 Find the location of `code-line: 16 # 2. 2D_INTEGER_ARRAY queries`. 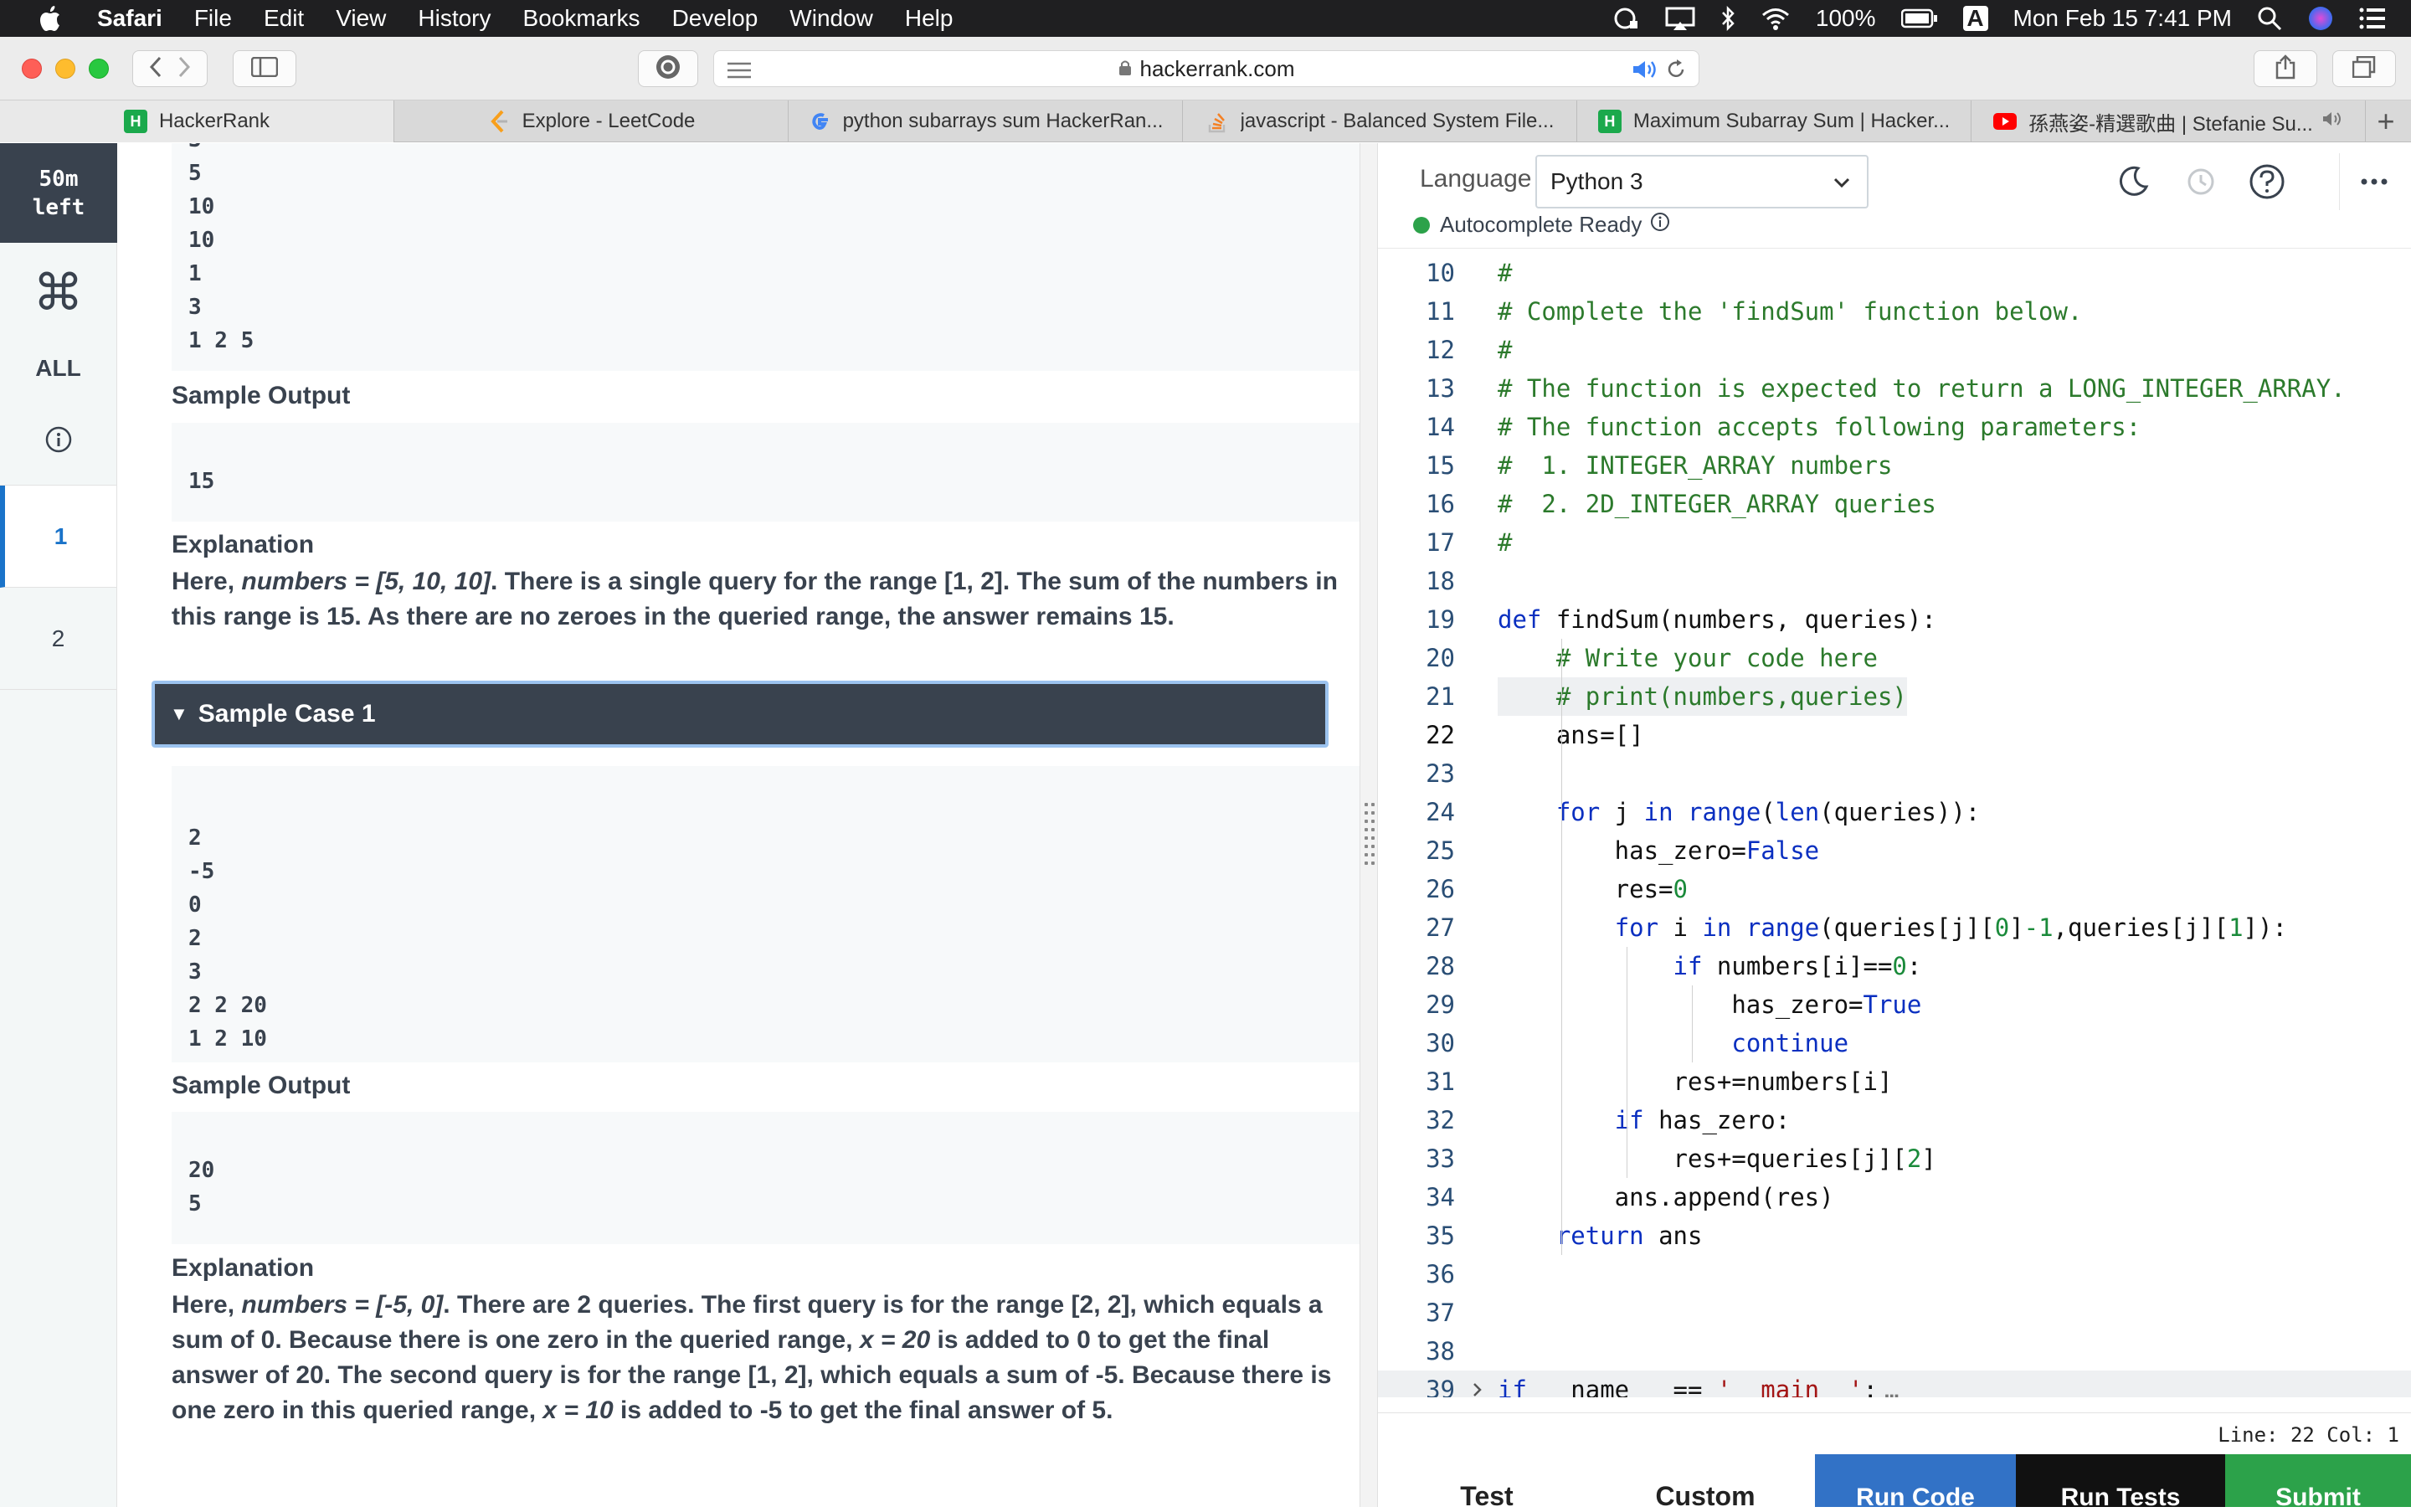

code-line: 16 # 2. 2D_INTEGER_ARRAY queries is located at coordinates (1894, 504).